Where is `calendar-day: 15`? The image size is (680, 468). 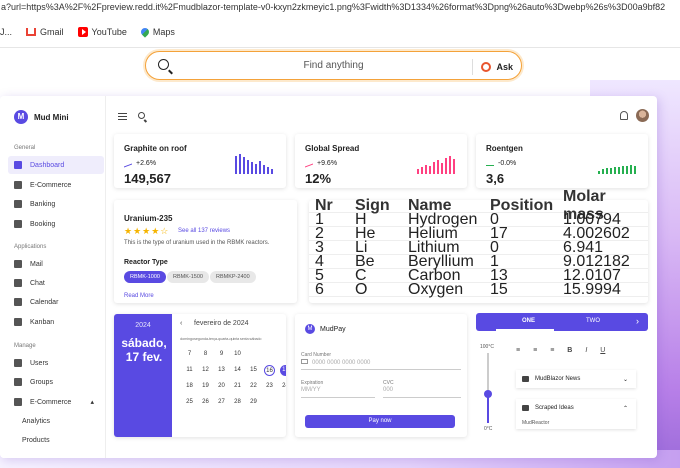
calendar-day: 15 is located at coordinates (253, 370).